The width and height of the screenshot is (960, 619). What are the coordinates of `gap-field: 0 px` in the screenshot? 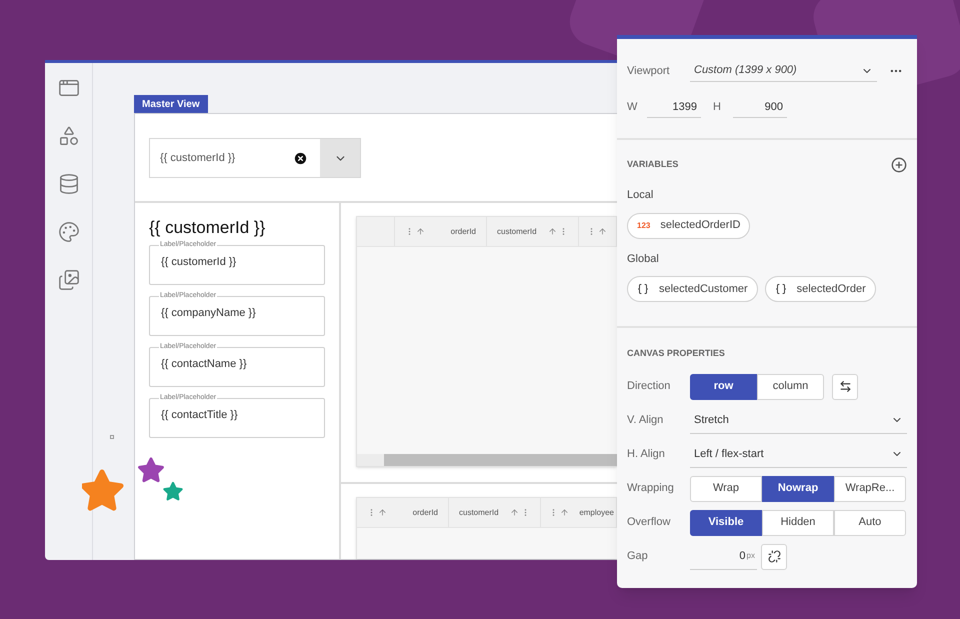 It's located at (723, 557).